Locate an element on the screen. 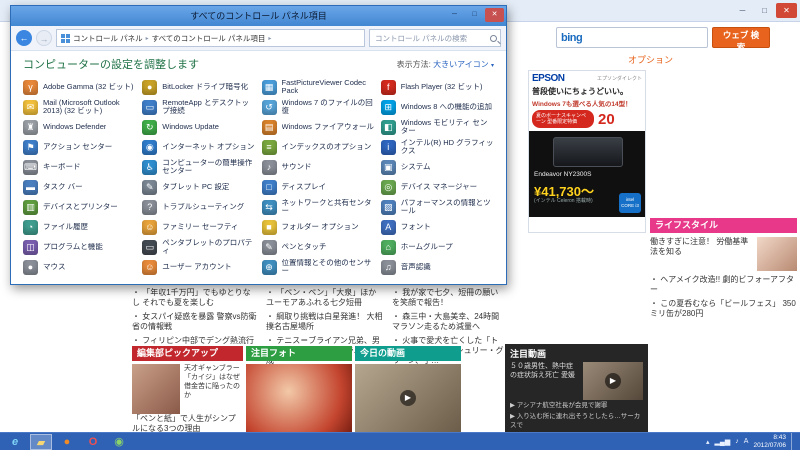  control-panel-item: f Flash Player (32 ビット) is located at coordinates (437, 87).